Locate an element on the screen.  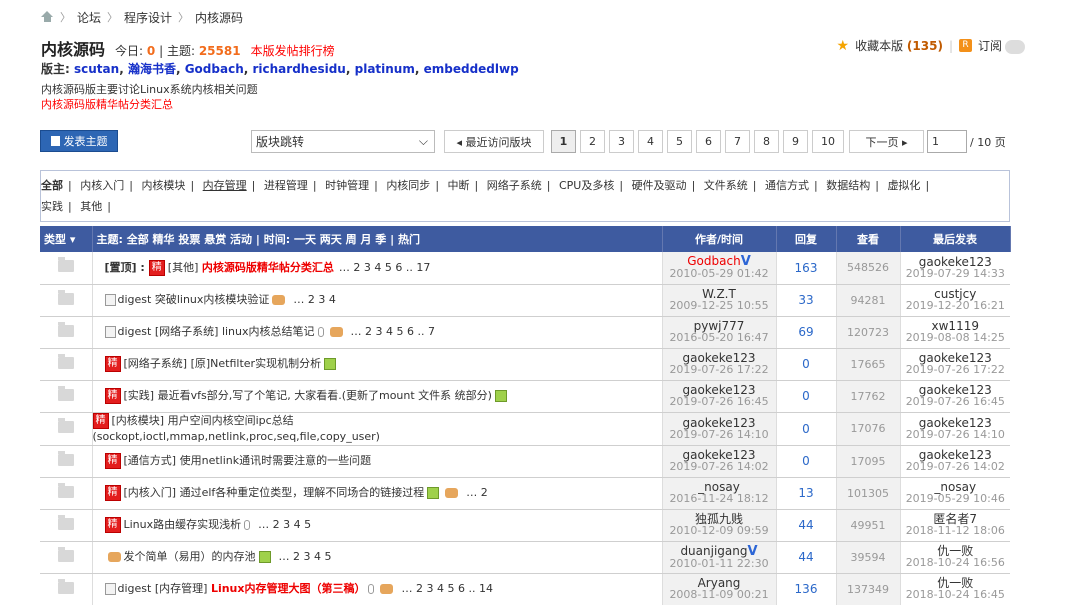
favorite-link: 收藏本版 (135) is located at coordinates (899, 45).